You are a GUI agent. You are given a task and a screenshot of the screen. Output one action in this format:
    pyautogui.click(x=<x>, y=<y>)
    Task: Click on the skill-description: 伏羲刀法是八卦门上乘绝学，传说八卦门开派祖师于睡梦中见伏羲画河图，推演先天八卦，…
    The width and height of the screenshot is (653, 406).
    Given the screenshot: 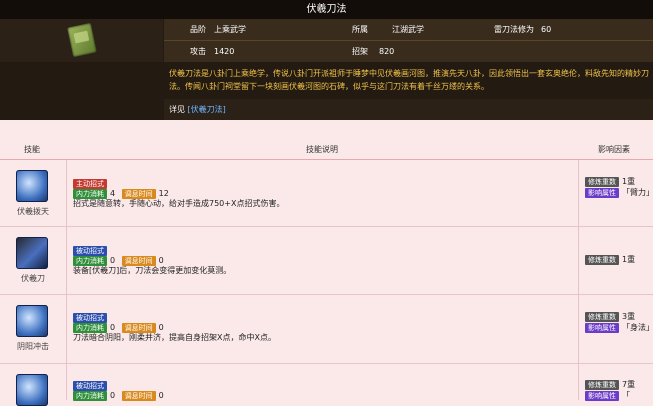 What is the action you would take?
    pyautogui.click(x=409, y=80)
    